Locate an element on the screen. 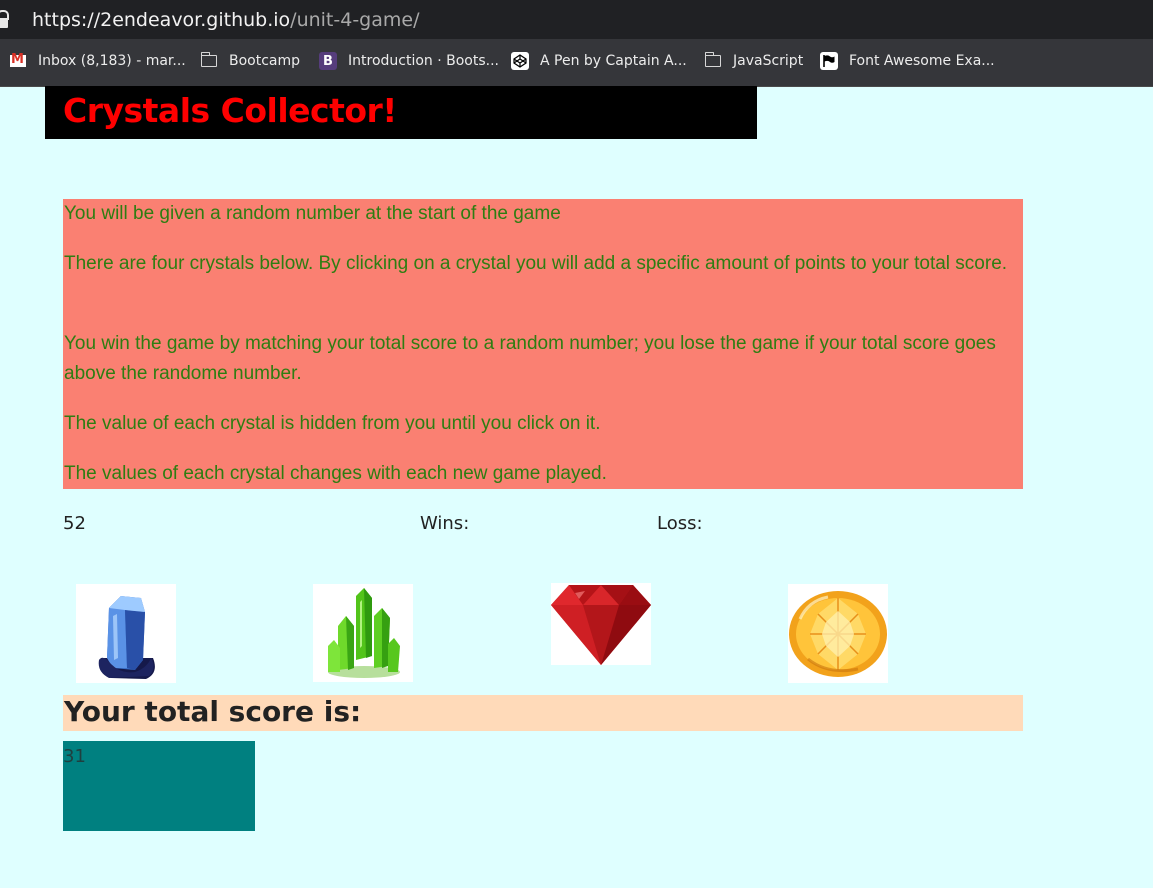 The width and height of the screenshot is (1153, 888). page-title: Crystals Collector! is located at coordinates (230, 110).